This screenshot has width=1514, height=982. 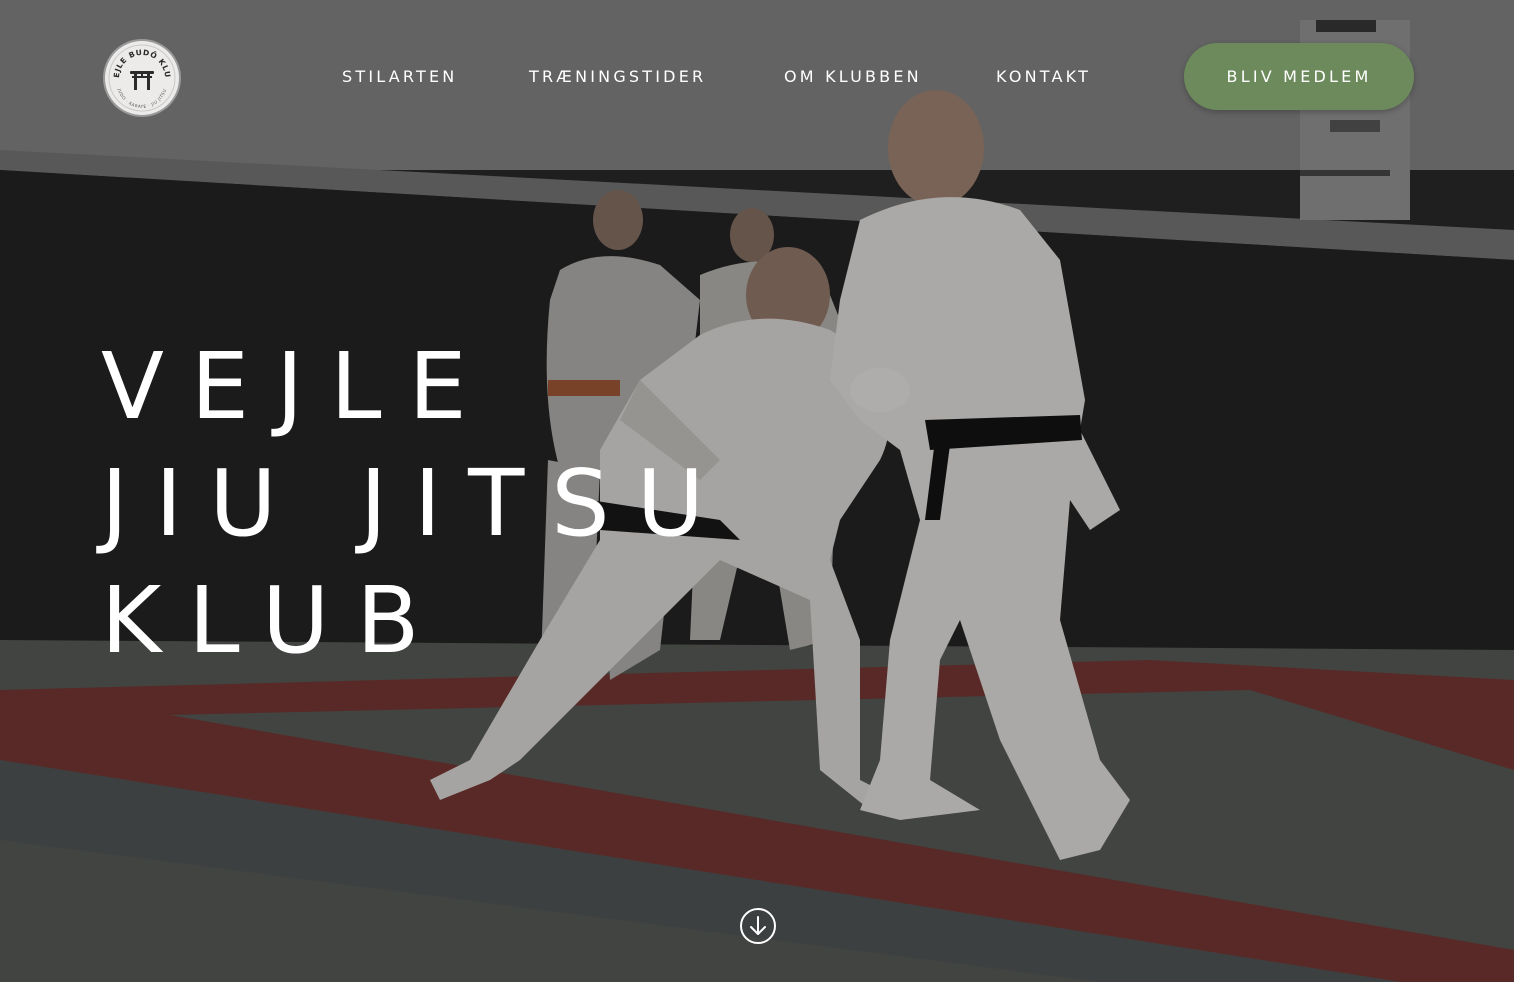 I want to click on nav-item-traeningstider: TRÆNINGSTIDER, so click(x=617, y=77).